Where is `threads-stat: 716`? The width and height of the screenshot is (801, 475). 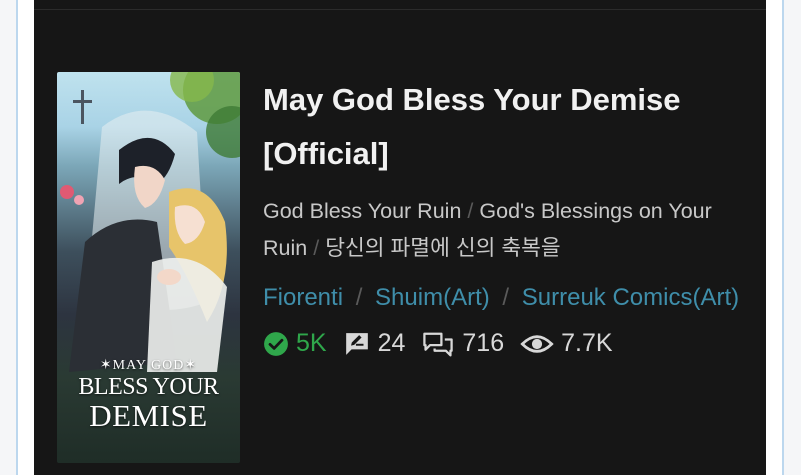
threads-stat: 716 is located at coordinates (462, 343).